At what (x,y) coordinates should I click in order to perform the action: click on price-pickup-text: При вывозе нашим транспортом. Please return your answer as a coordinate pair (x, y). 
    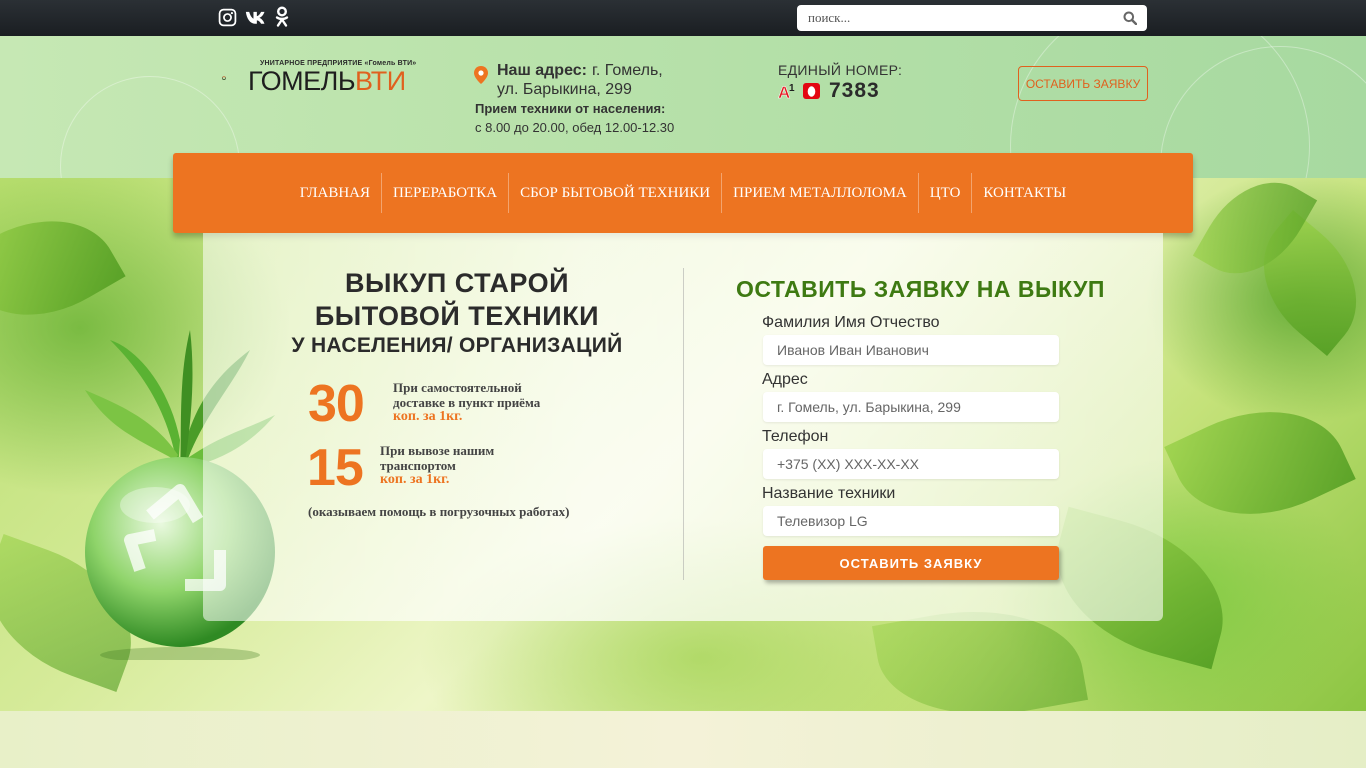
    Looking at the image, I should click on (437, 458).